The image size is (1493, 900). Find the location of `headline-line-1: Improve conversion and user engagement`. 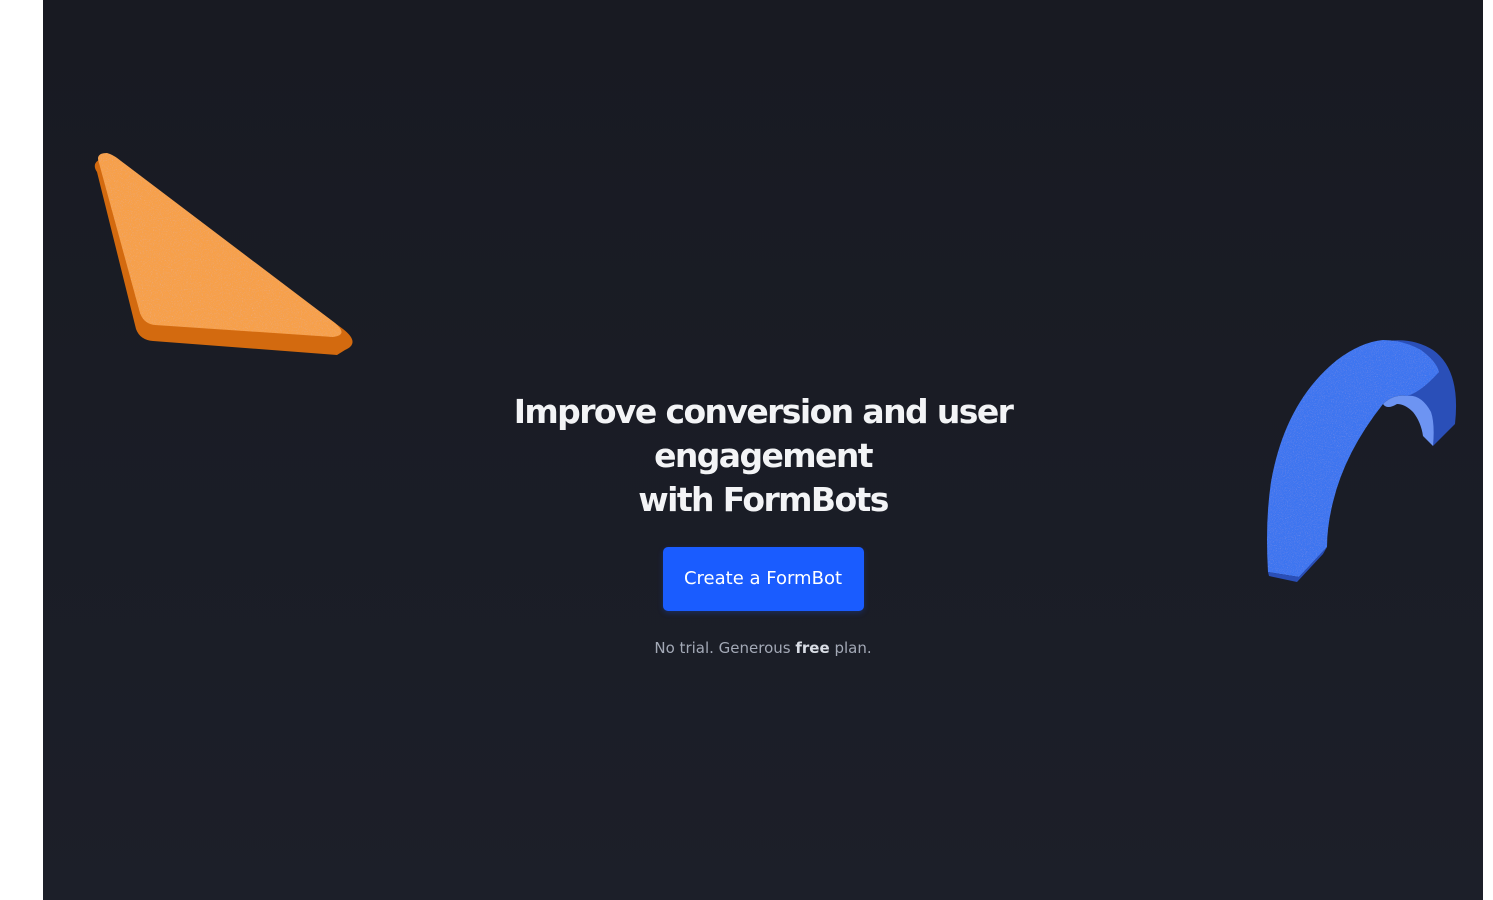

headline-line-1: Improve conversion and user engagement is located at coordinates (763, 433).